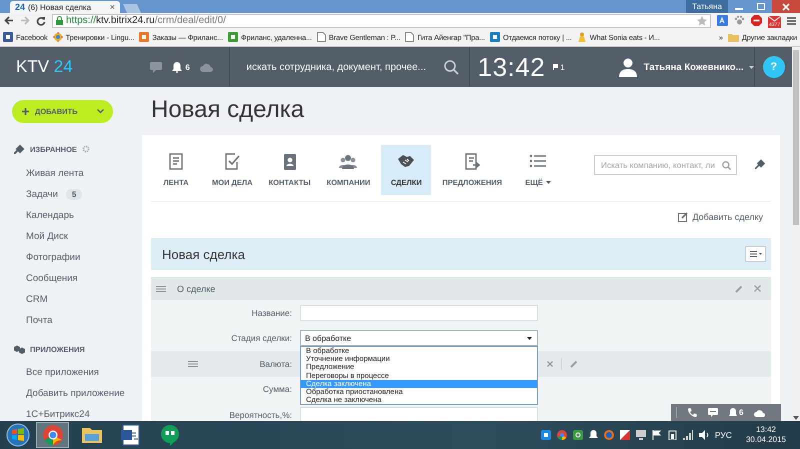  Describe the element at coordinates (561, 435) in the screenshot. I see `browser-tray-icon` at that location.